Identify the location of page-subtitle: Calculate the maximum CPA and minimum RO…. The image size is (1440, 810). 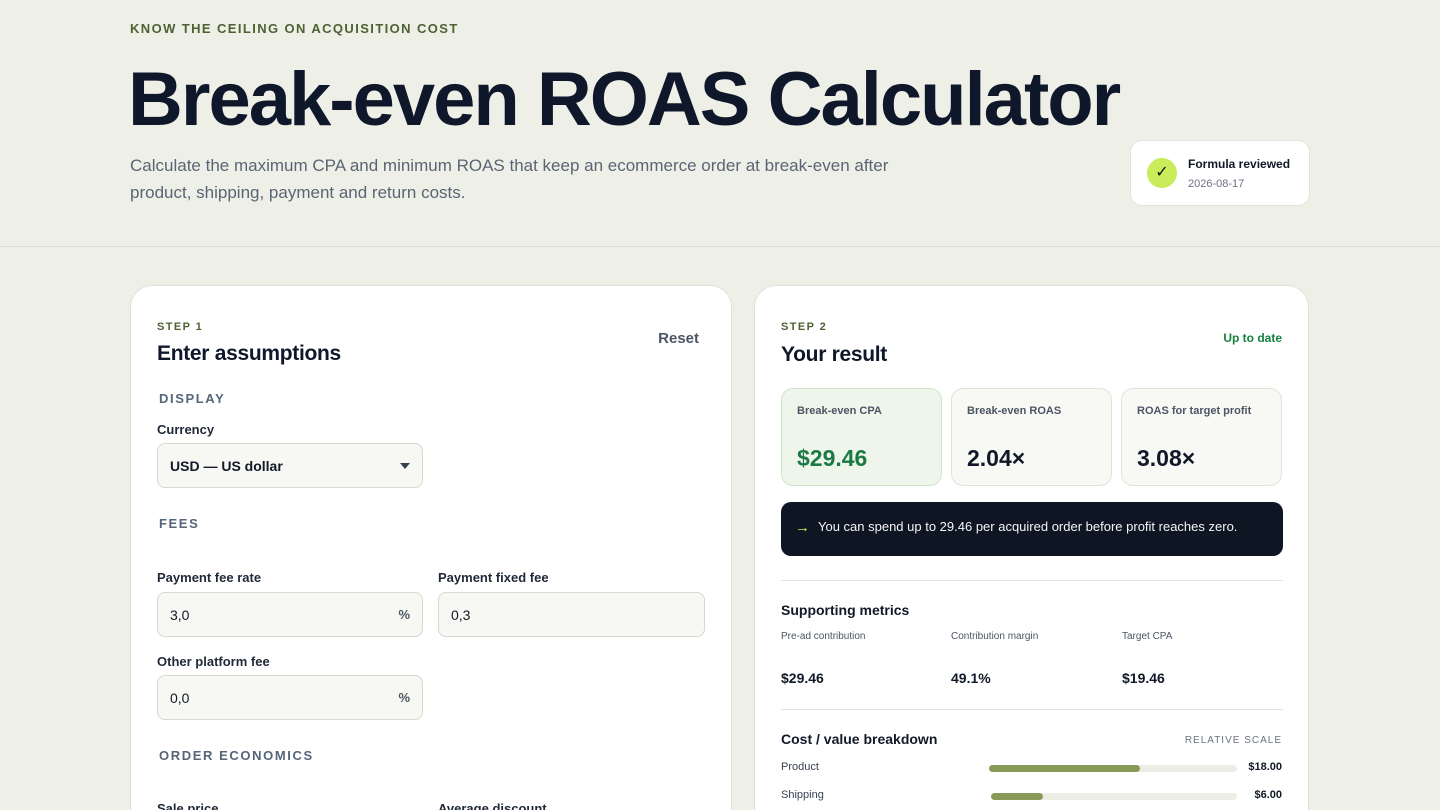
(509, 179).